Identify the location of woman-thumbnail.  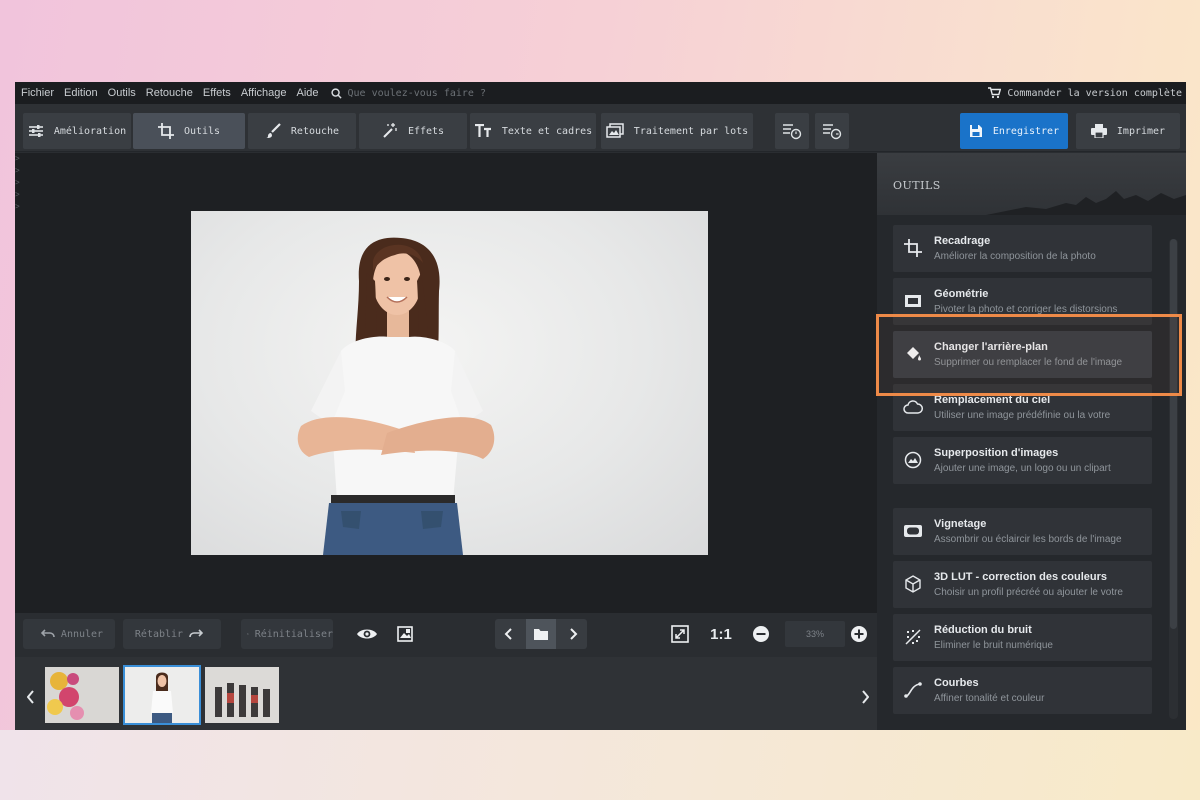
(162, 695).